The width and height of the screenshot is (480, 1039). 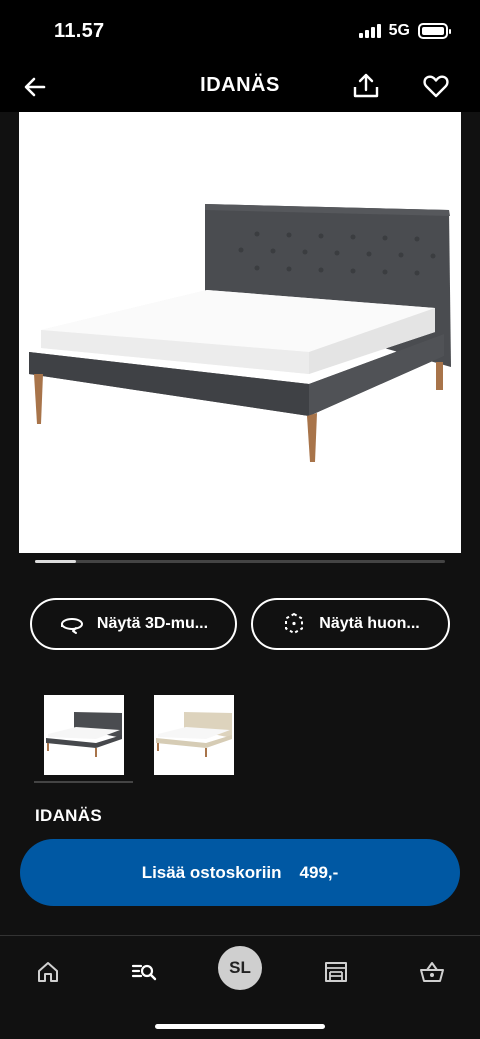 I want to click on product-name: IDANÄS, so click(x=68, y=815).